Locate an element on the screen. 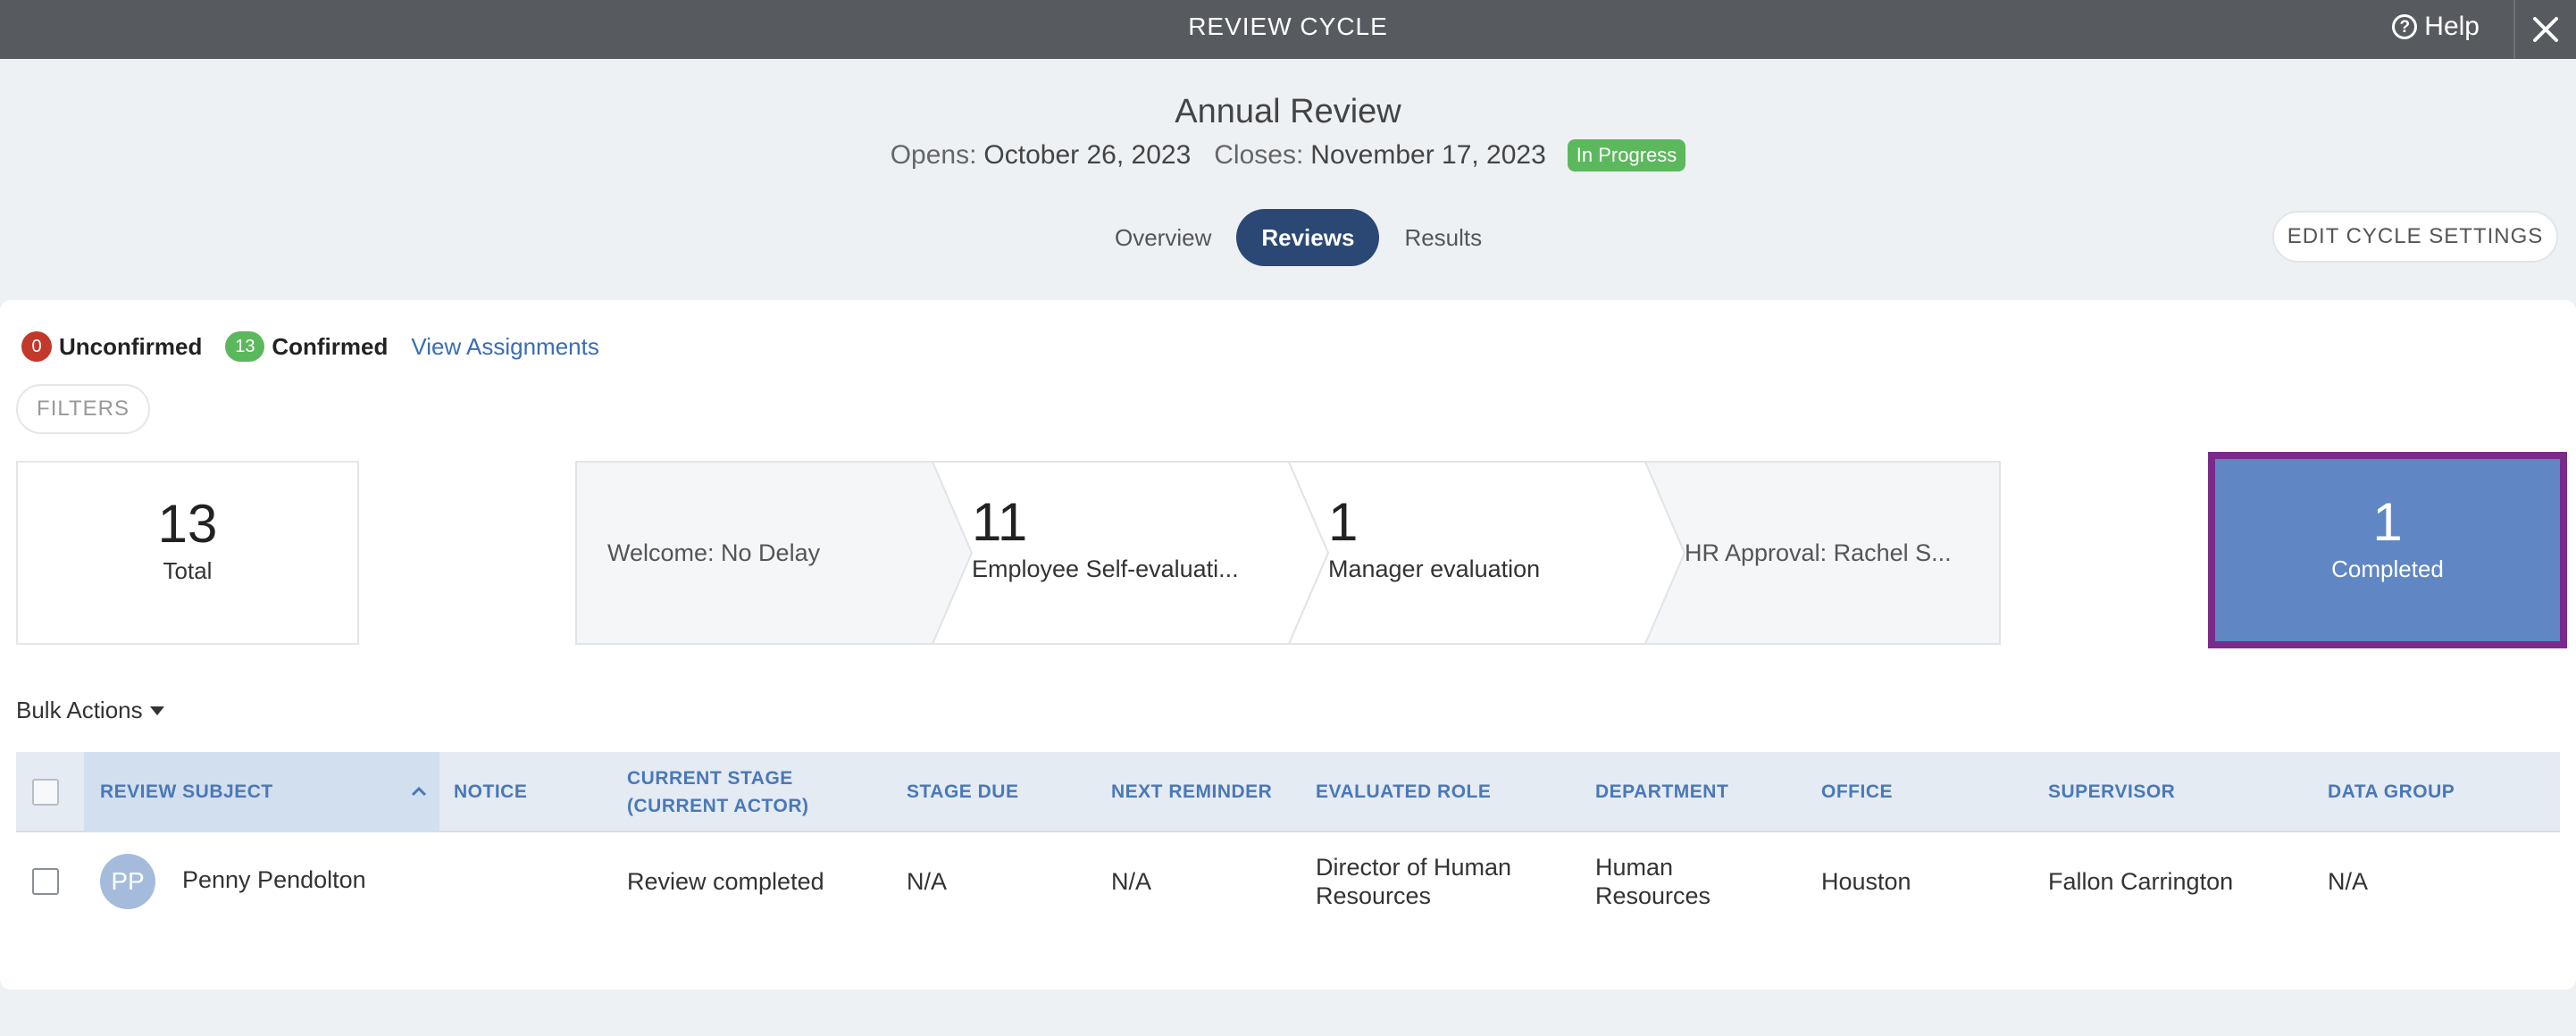 The width and height of the screenshot is (2576, 1036). cell-line: Human is located at coordinates (1635, 867).